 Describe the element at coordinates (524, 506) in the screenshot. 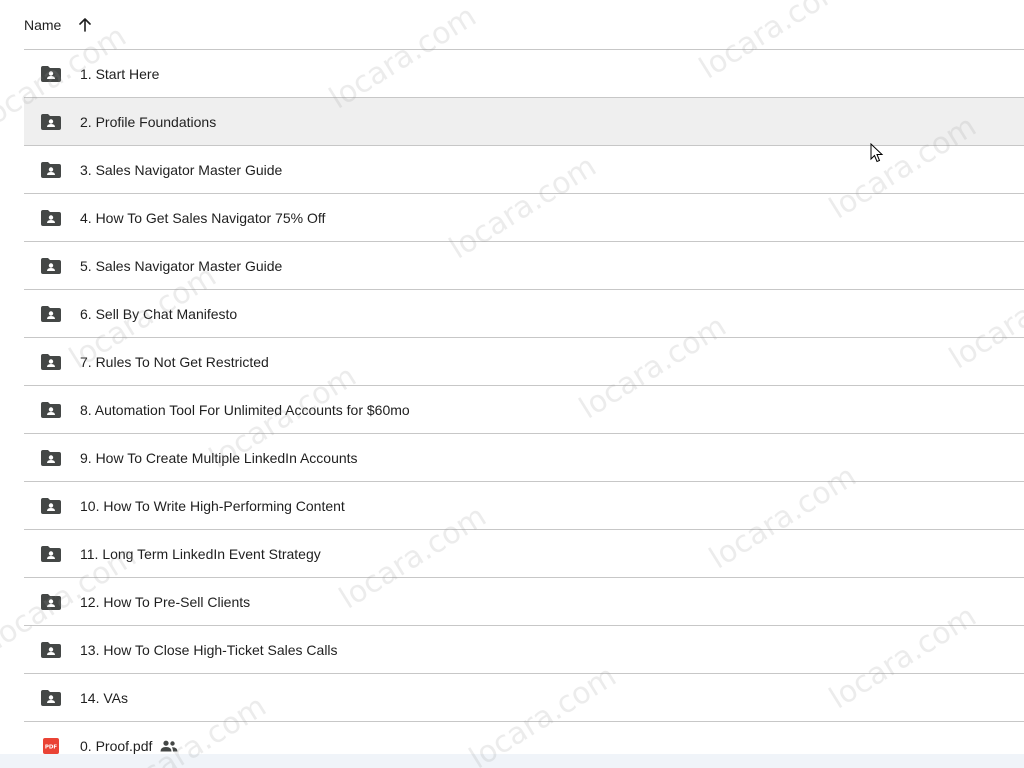

I see `folder-row: 10. How To Write High-Performing Content` at that location.